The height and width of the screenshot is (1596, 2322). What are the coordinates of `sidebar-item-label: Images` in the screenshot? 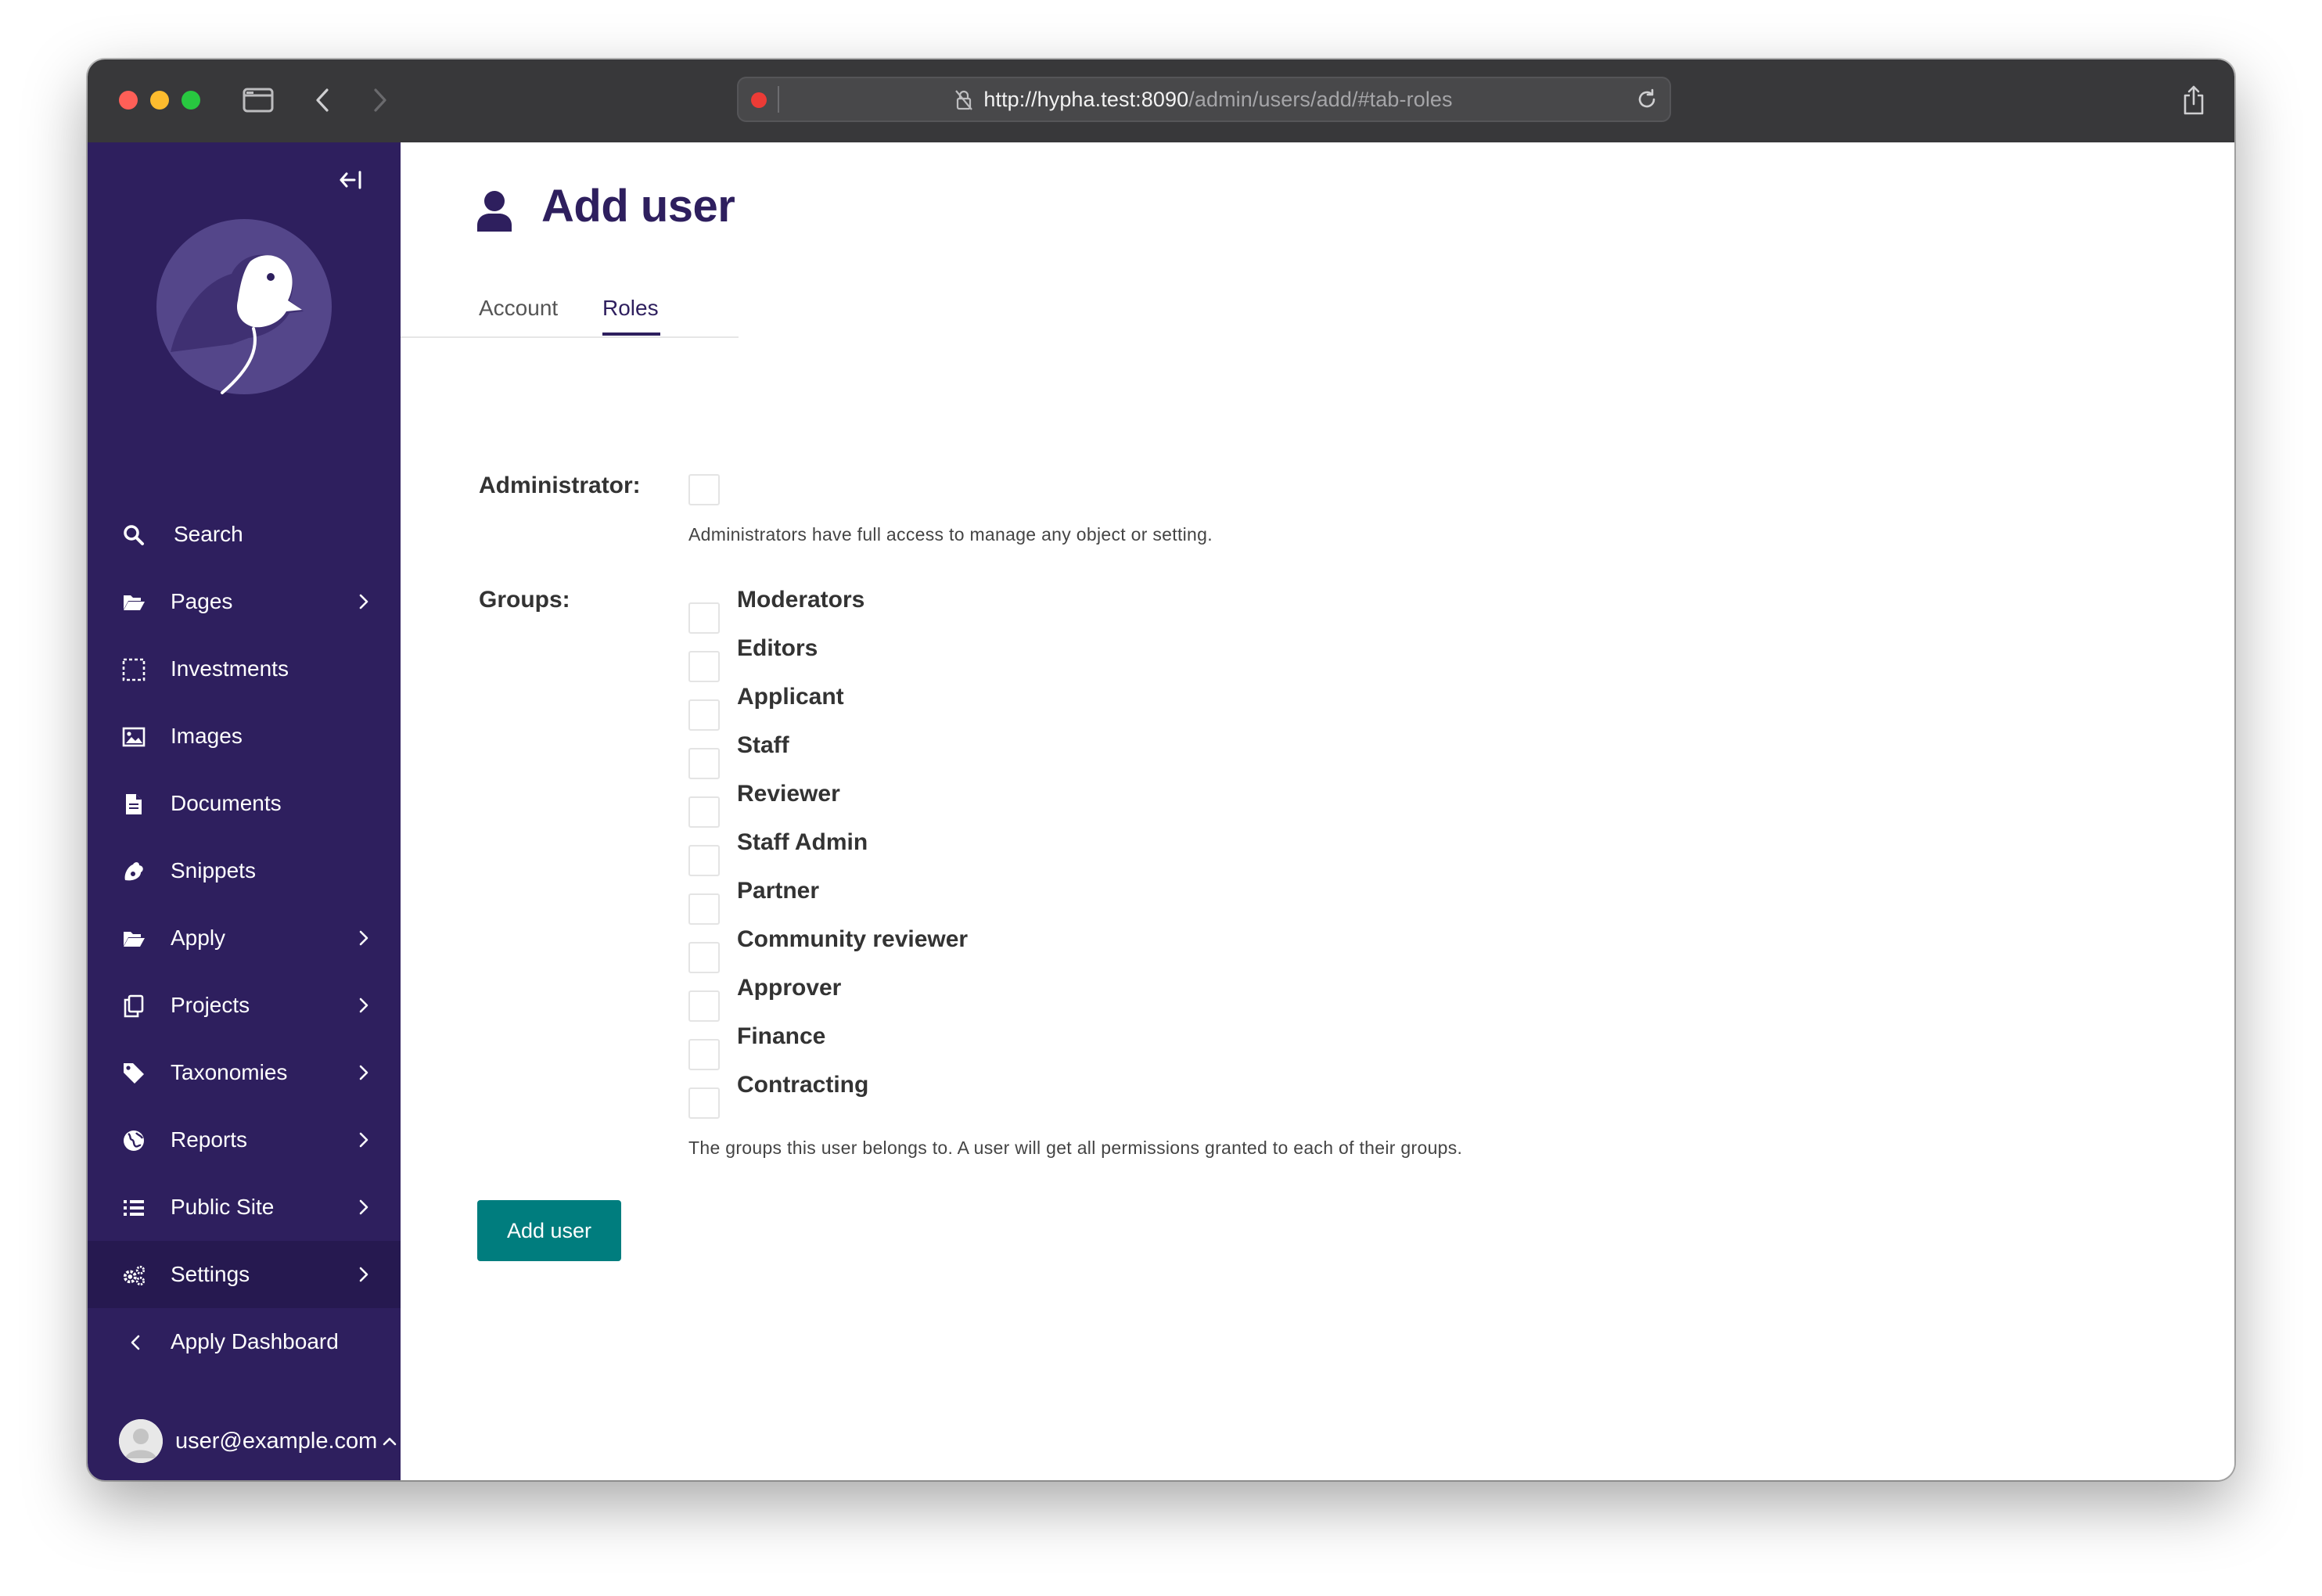 It's located at (207, 736).